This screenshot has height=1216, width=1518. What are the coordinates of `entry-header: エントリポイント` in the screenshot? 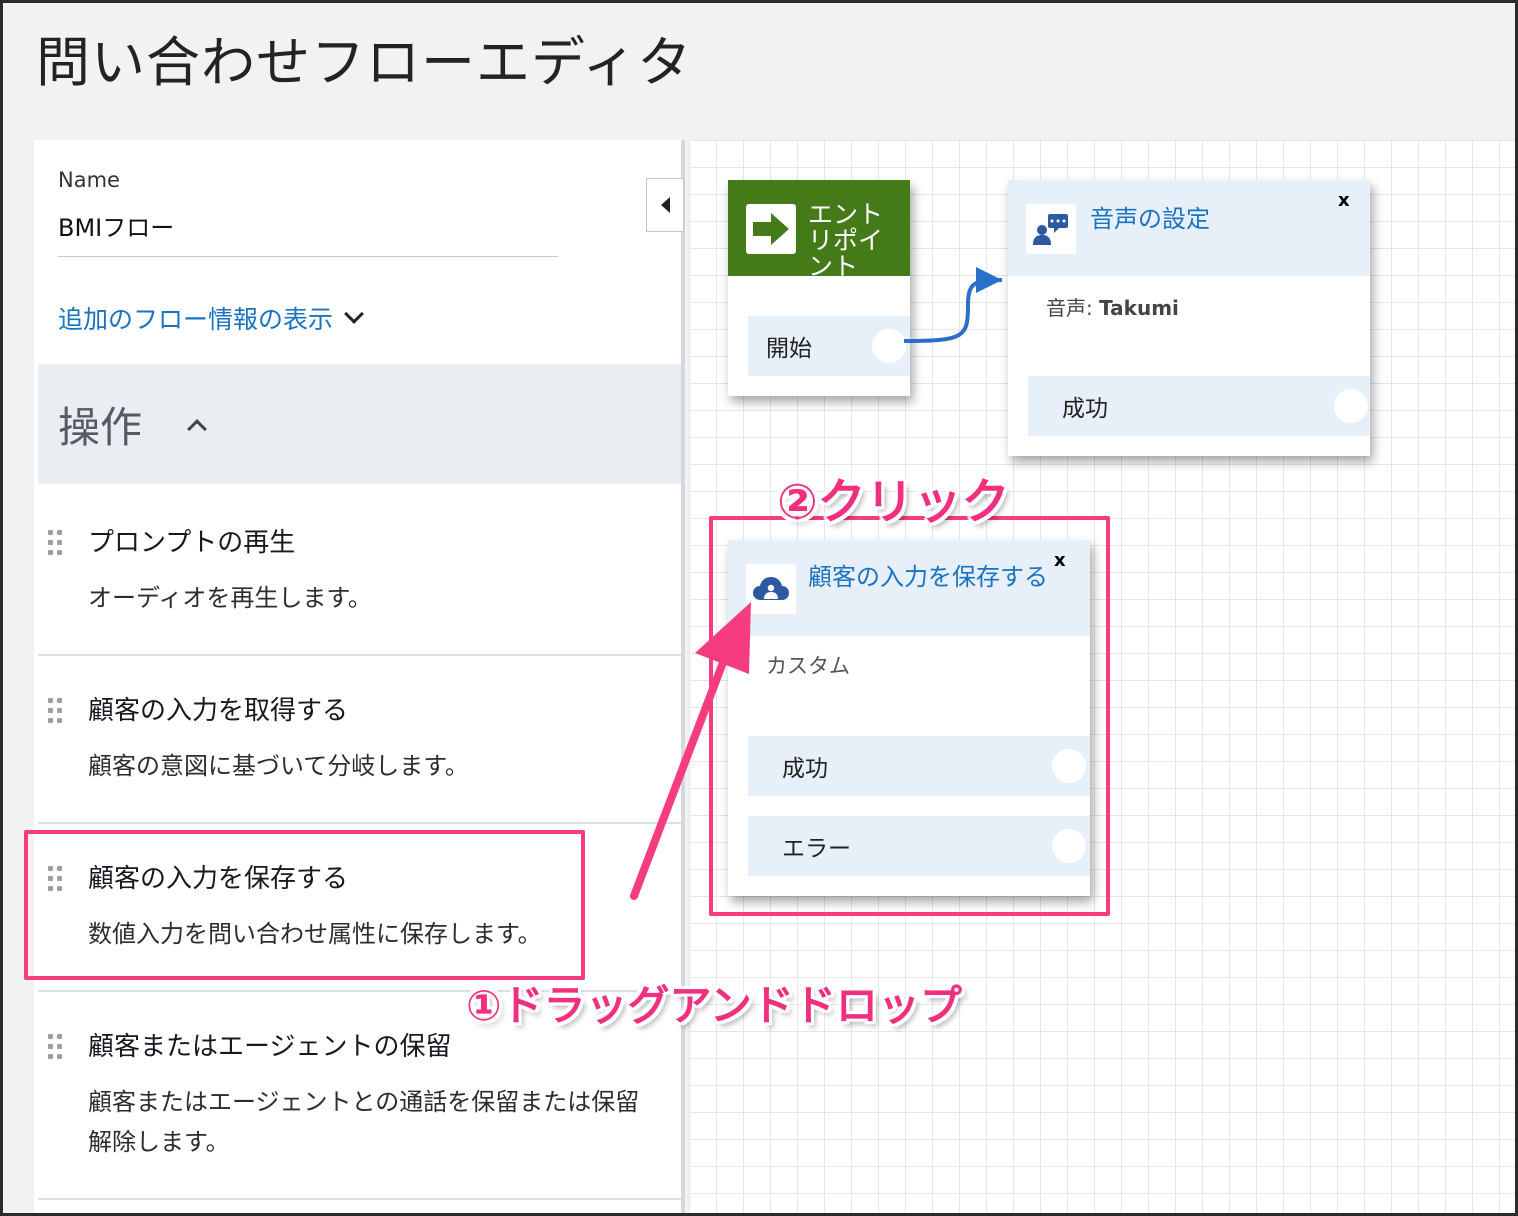 It's located at (819, 228).